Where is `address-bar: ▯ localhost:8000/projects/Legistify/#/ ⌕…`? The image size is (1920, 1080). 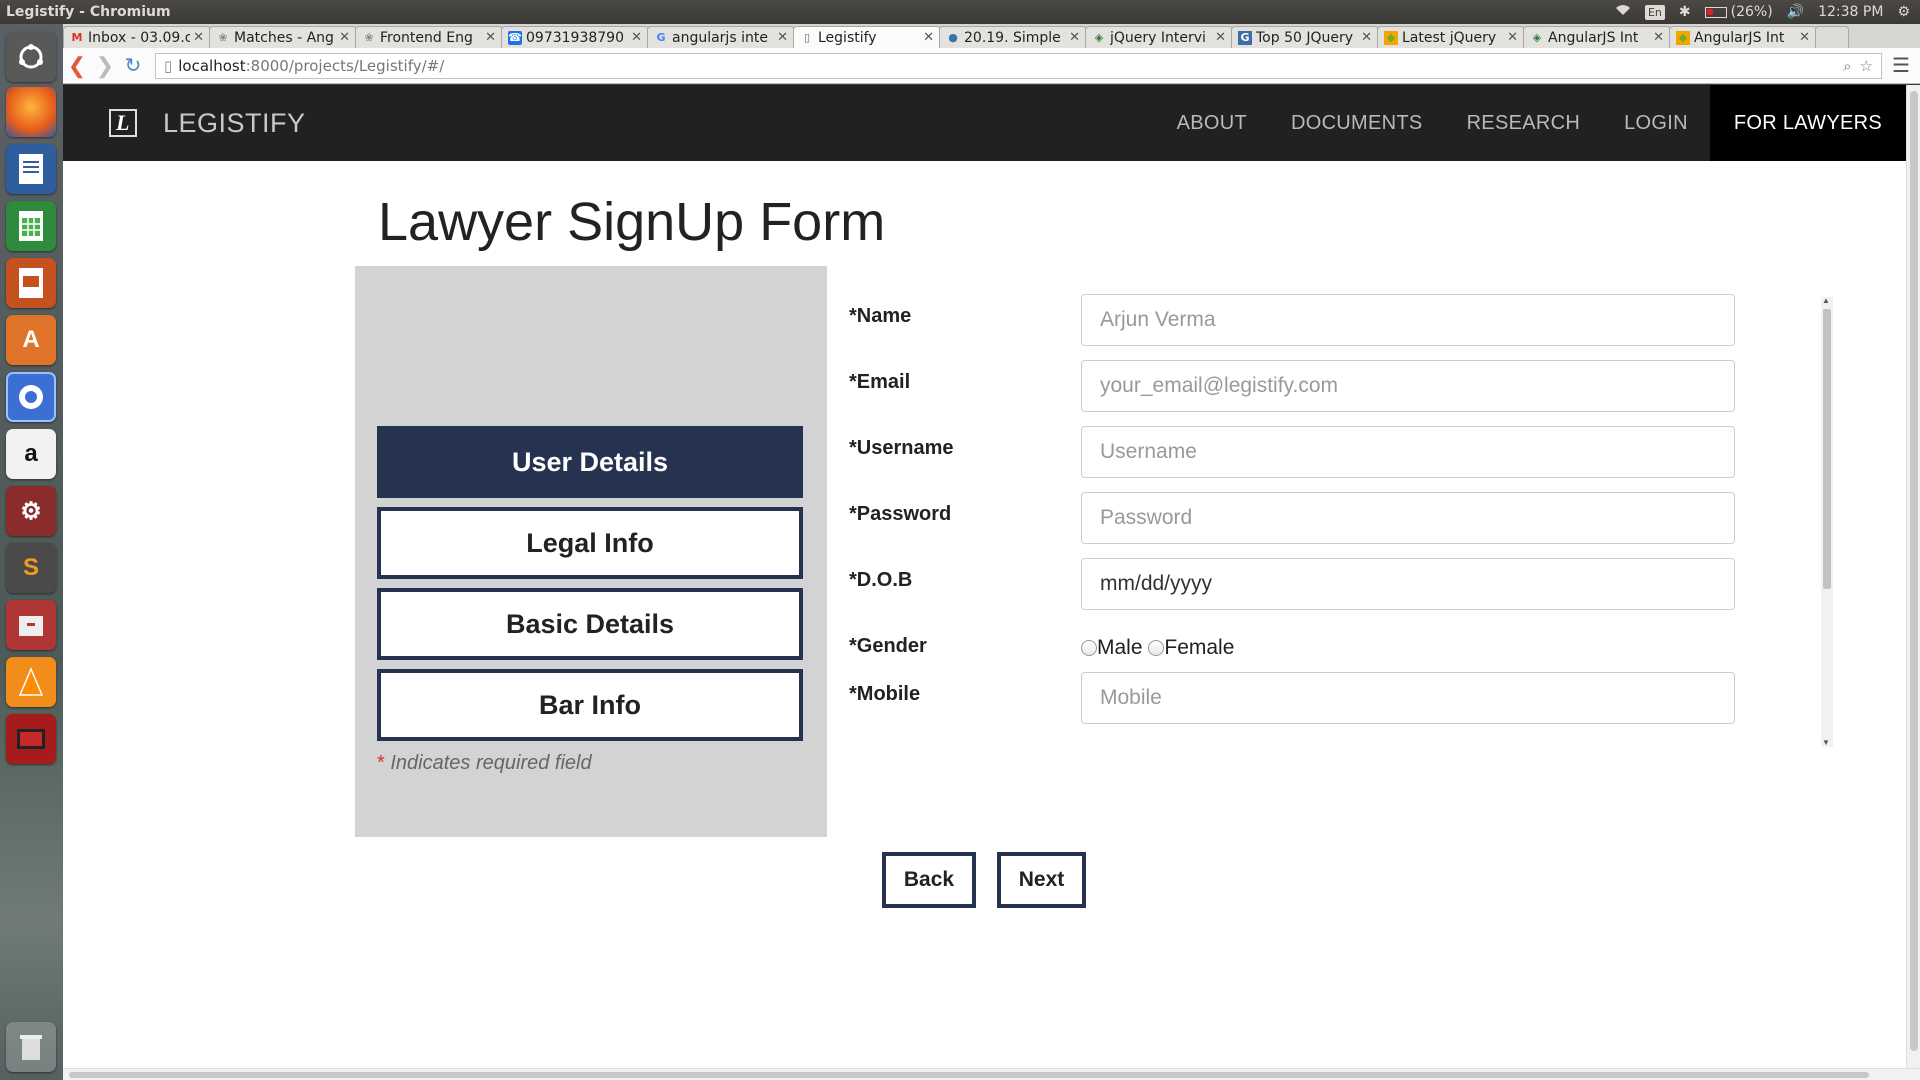
address-bar: ▯ localhost:8000/projects/Legistify/#/ ⌕… is located at coordinates (1018, 65).